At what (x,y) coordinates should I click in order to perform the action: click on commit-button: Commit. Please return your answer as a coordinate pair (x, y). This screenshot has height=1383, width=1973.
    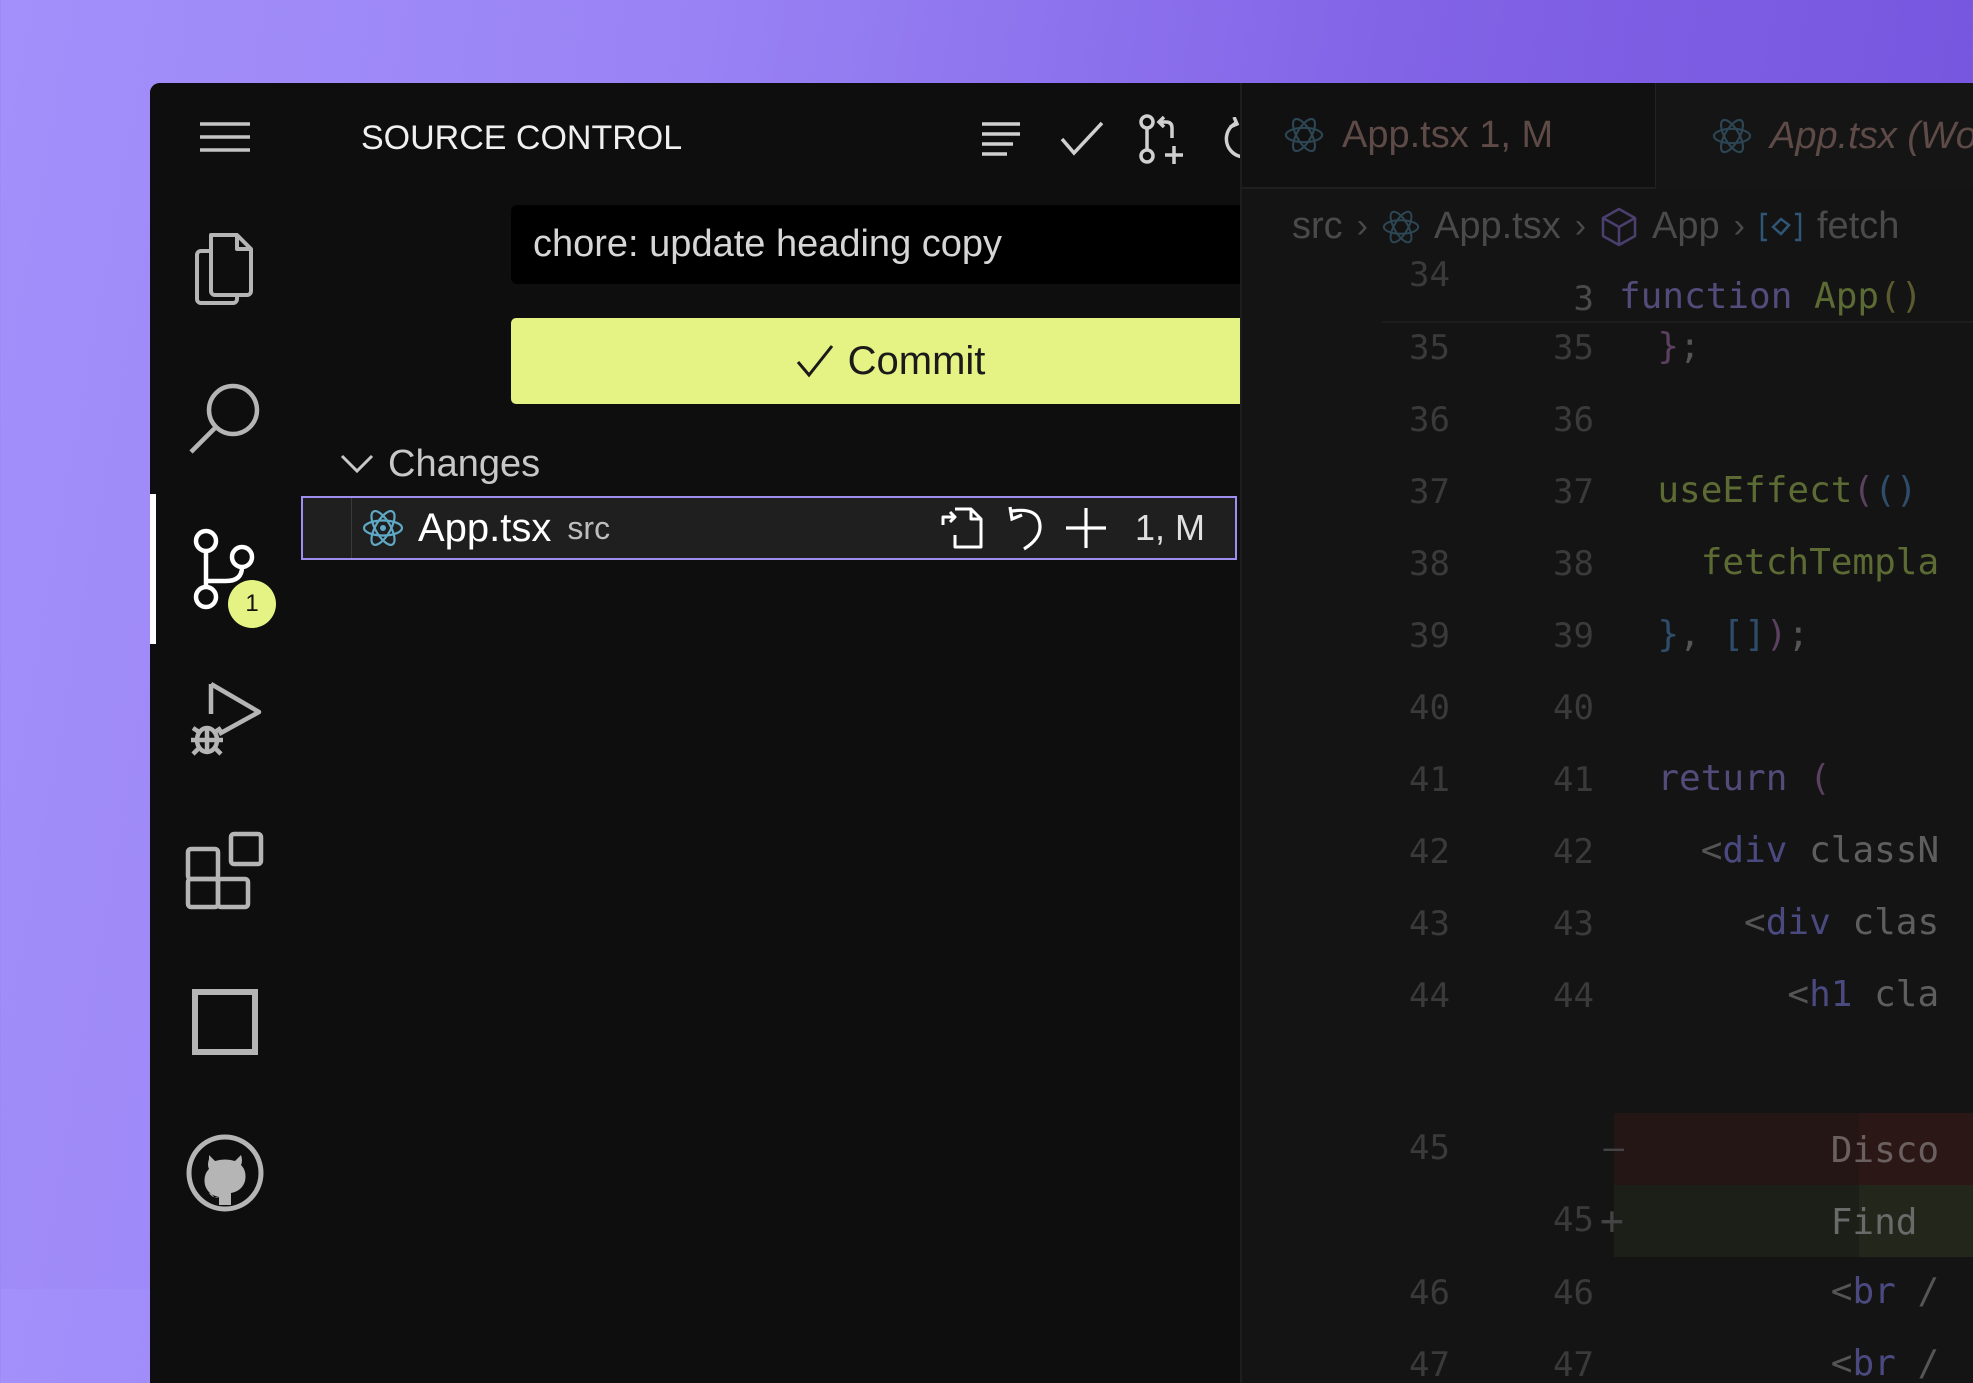
    Looking at the image, I should click on (931, 361).